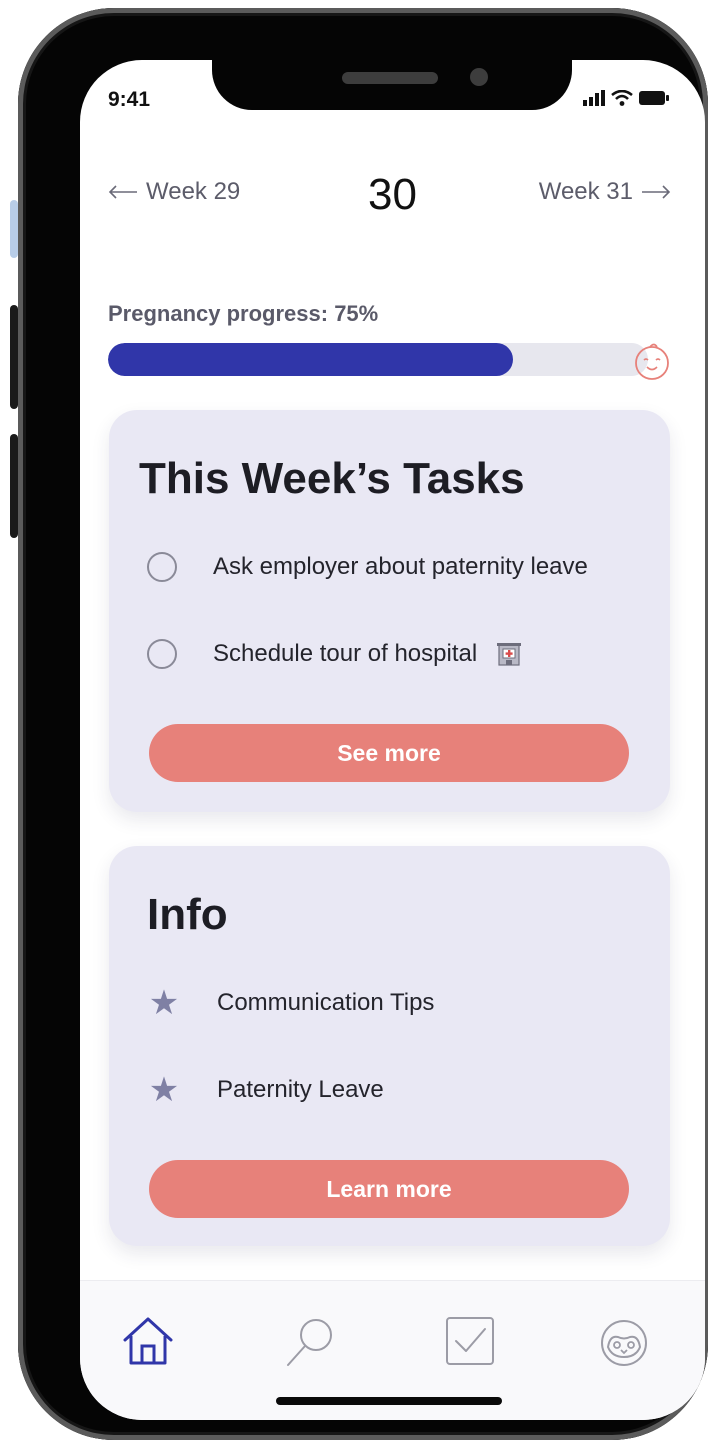 The width and height of the screenshot is (723, 1446). What do you see at coordinates (332, 478) in the screenshot?
I see `tasks-card-title: This Week’s Tasks` at bounding box center [332, 478].